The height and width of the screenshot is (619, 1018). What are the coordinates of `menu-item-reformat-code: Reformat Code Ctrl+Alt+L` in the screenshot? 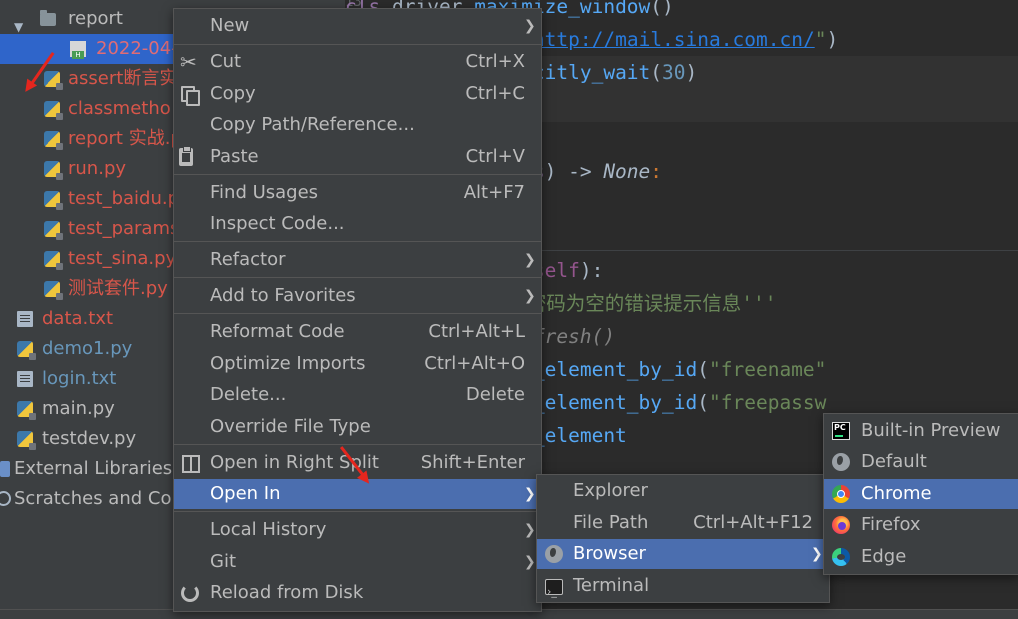 It's located at (357, 332).